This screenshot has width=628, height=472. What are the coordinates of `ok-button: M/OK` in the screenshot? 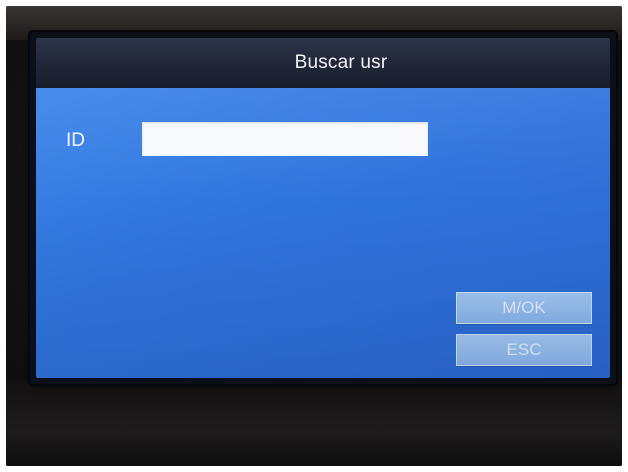 It's located at (524, 308).